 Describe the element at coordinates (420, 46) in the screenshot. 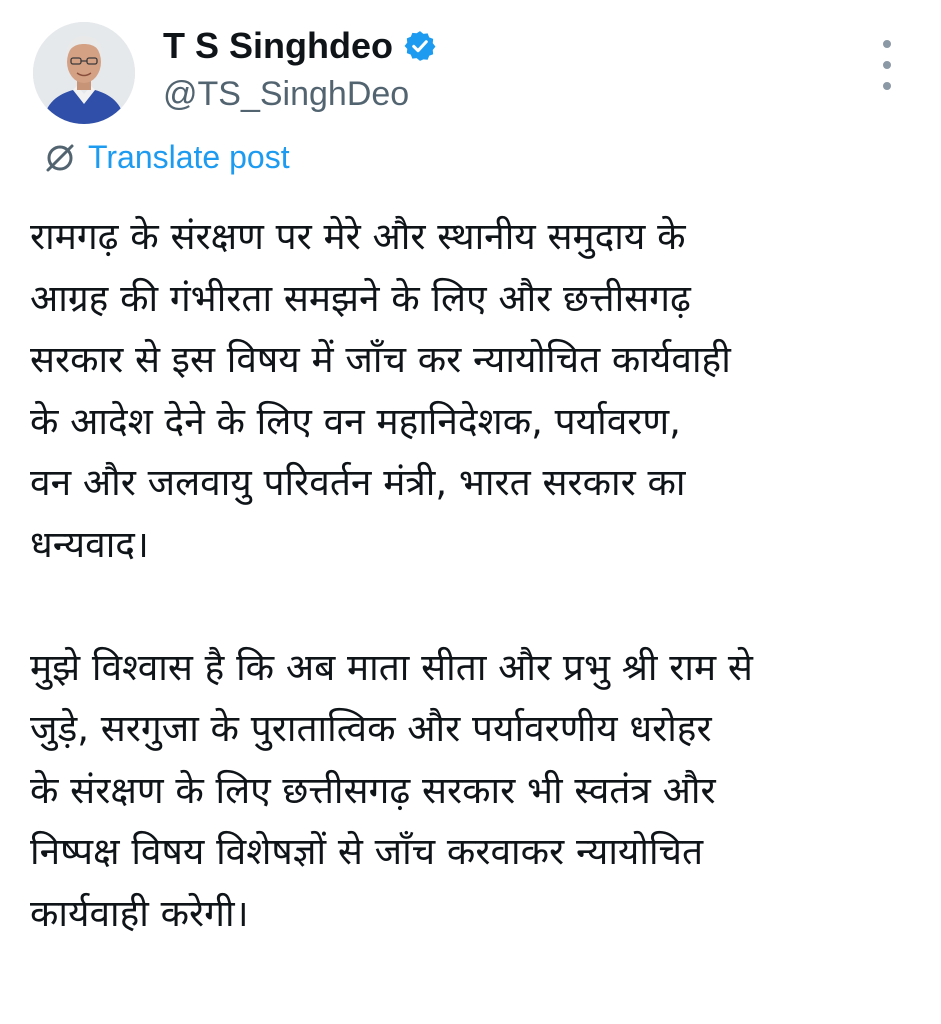

I see `verified-badge-icon` at that location.